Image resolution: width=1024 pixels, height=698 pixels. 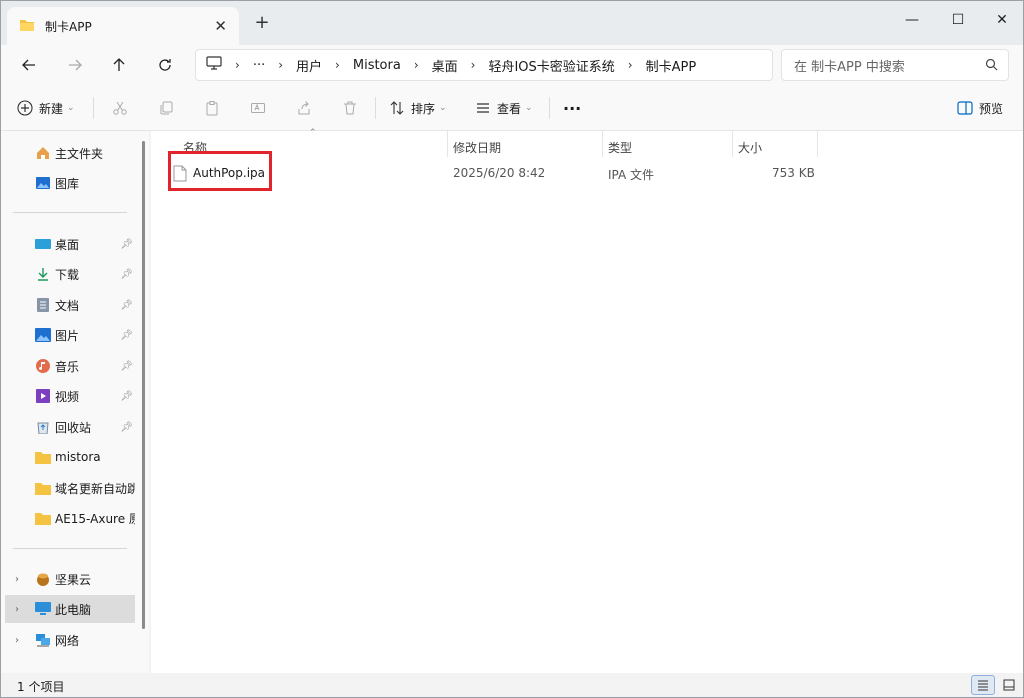 I want to click on more-options-button: ···, so click(x=572, y=108).